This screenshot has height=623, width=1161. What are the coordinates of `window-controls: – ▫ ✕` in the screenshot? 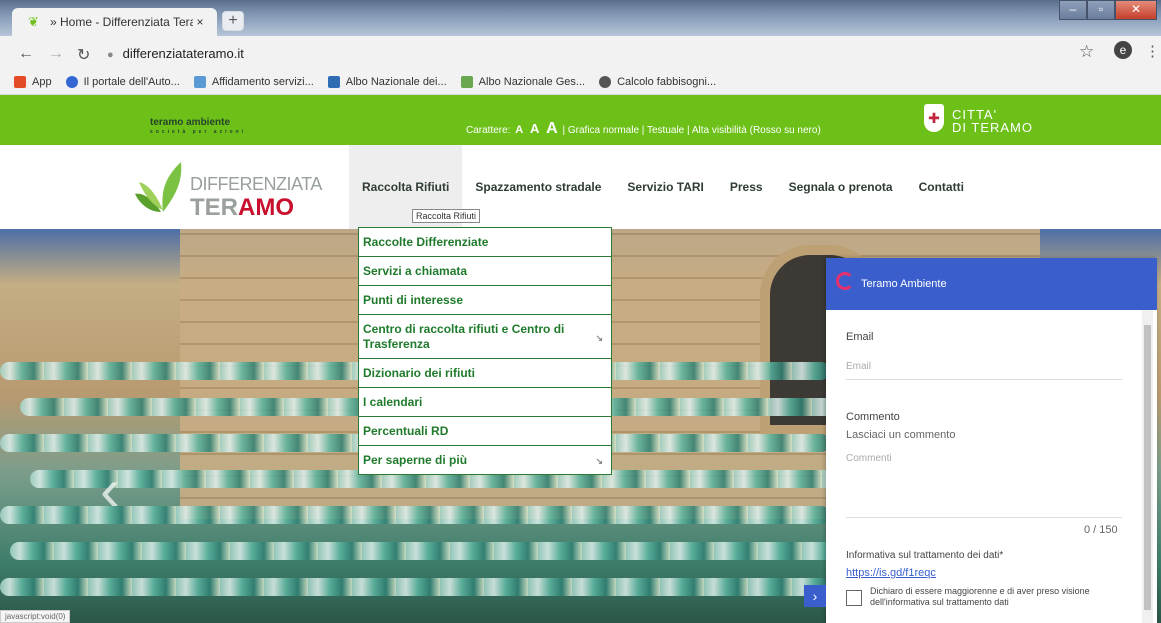 It's located at (1108, 10).